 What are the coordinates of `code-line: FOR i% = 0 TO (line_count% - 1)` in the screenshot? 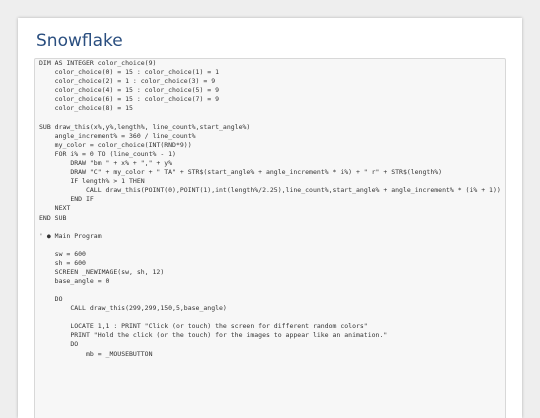 It's located at (107, 153).